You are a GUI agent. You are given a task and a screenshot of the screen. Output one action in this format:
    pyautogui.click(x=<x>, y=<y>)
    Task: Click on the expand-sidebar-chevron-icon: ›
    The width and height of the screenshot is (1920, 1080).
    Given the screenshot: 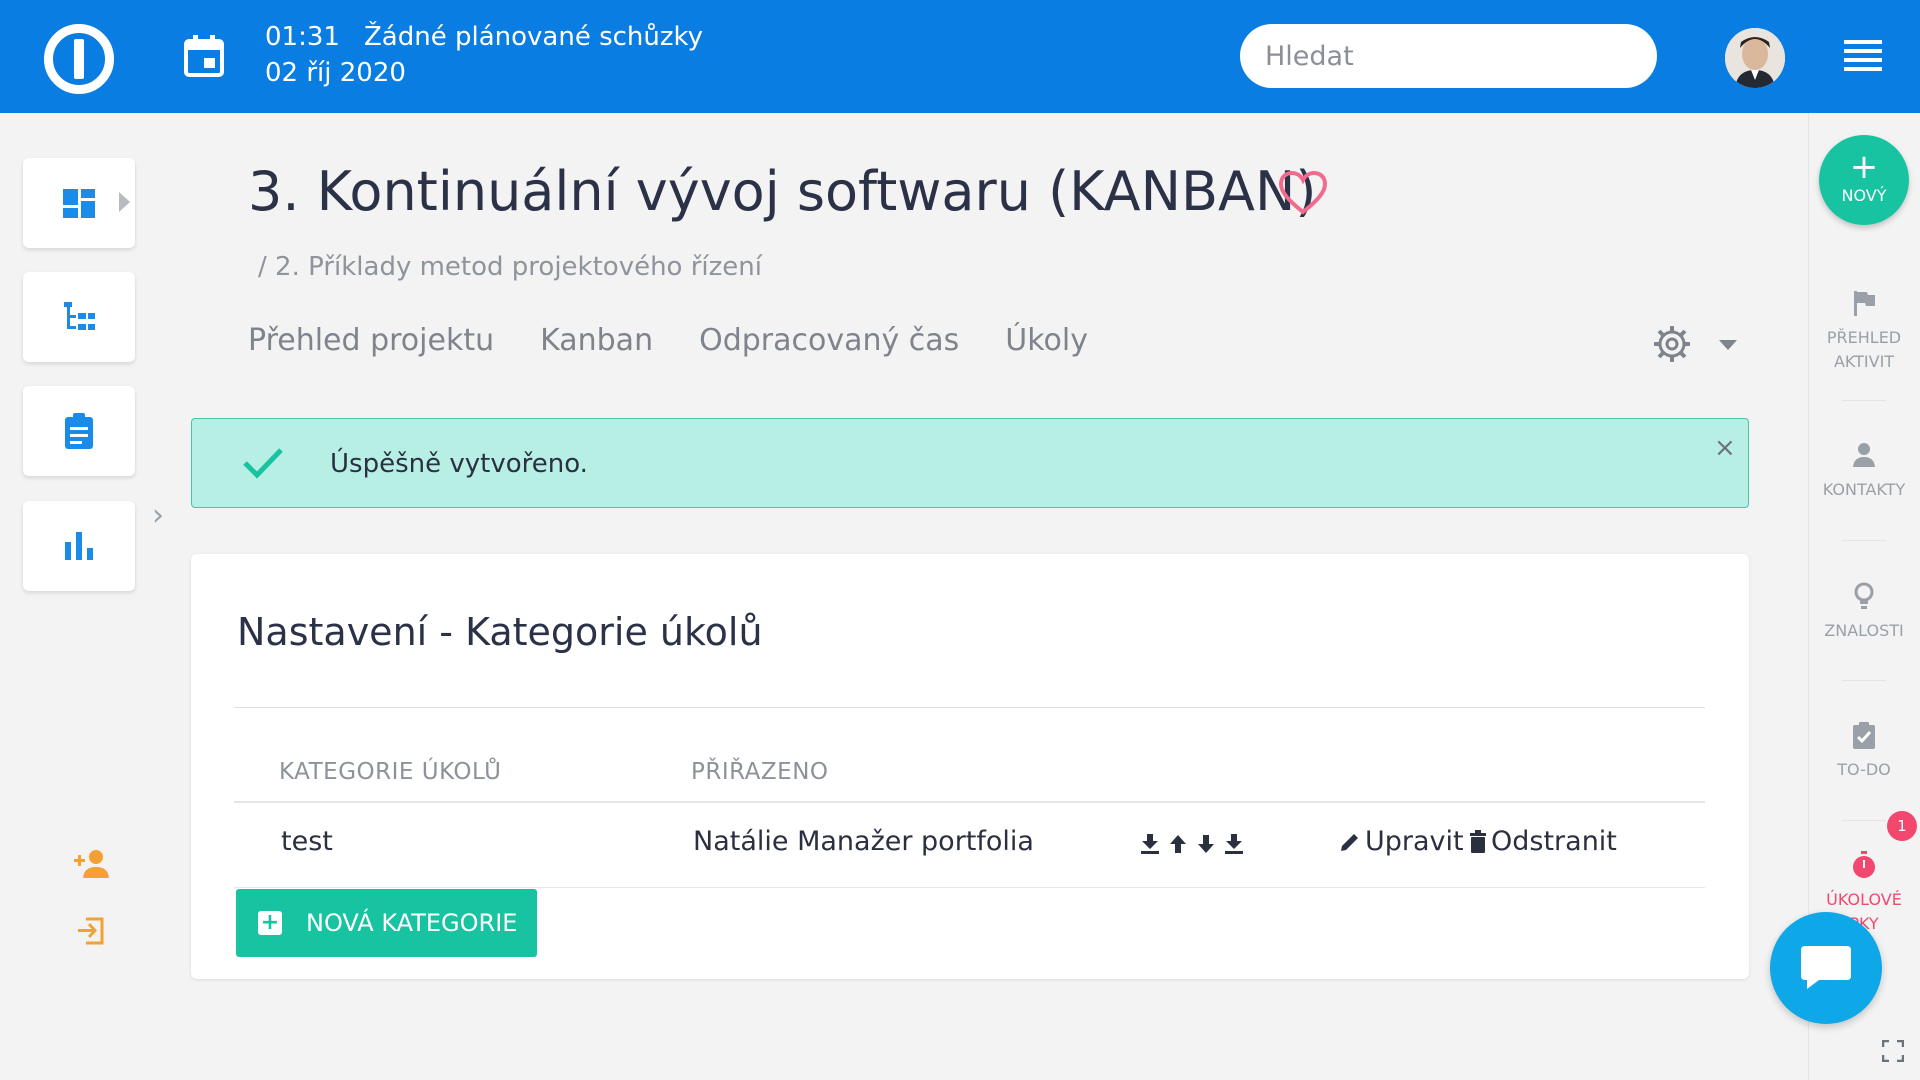 What is the action you would take?
    pyautogui.click(x=158, y=515)
    